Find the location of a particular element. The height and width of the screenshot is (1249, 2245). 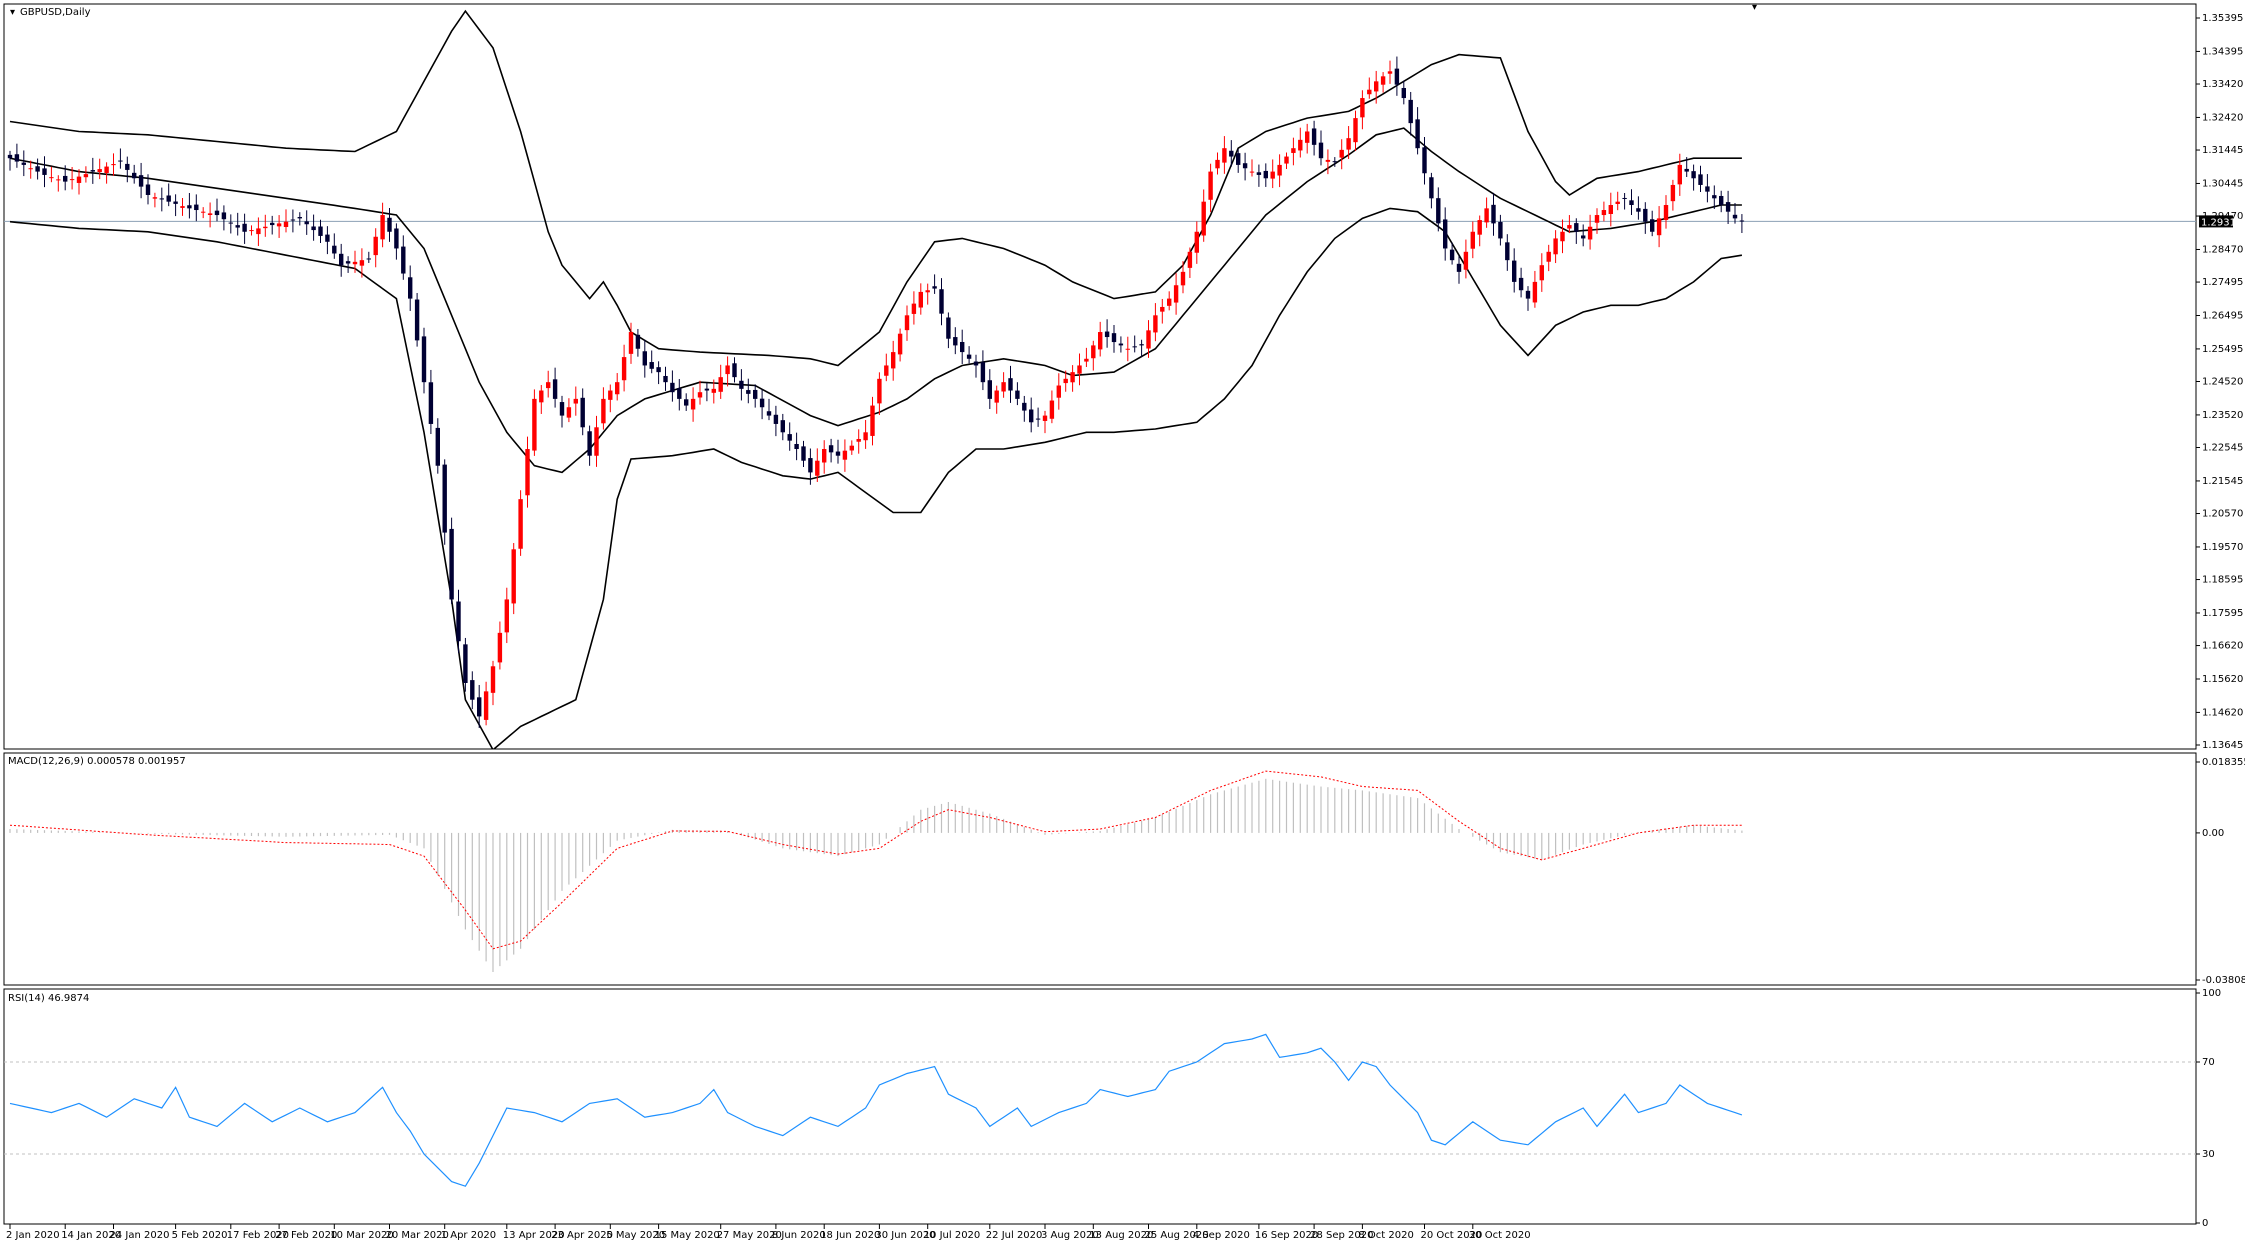

date-tick-label: 8 Oct 2020 is located at coordinates (1385, 1235).